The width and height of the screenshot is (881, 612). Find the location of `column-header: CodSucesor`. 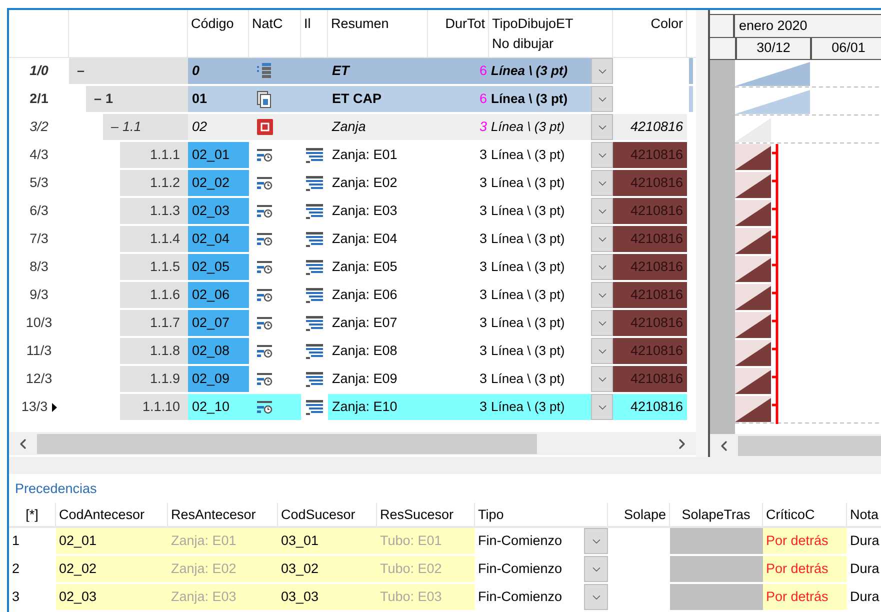

column-header: CodSucesor is located at coordinates (318, 514).